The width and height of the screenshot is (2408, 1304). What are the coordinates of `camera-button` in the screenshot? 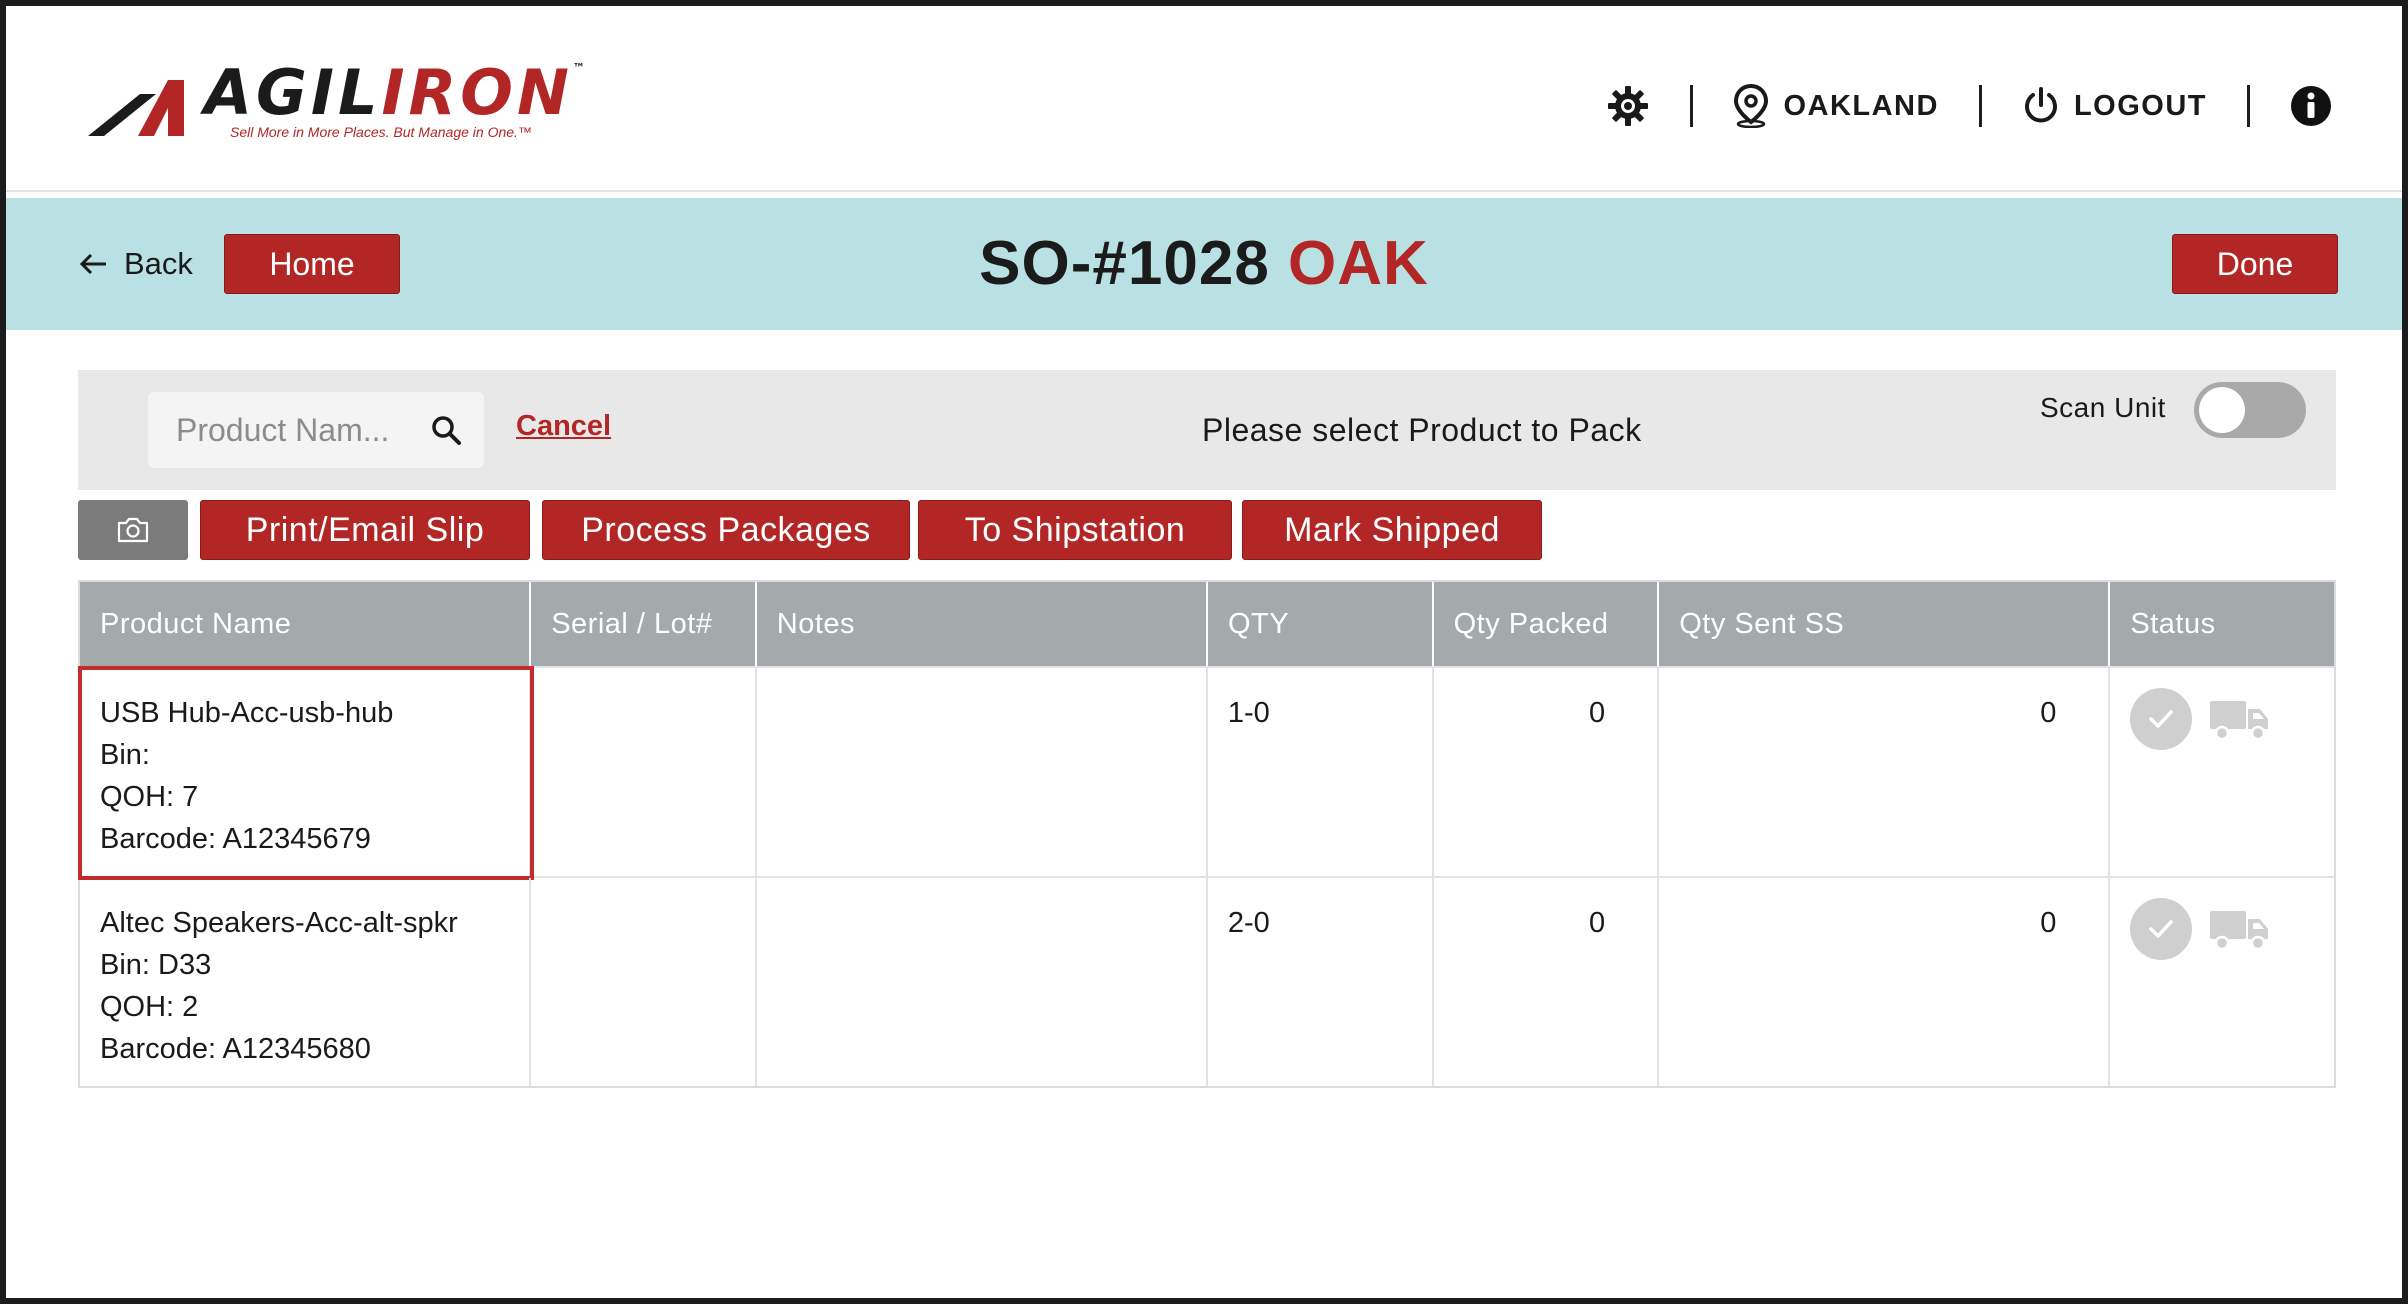 It's located at (133, 530).